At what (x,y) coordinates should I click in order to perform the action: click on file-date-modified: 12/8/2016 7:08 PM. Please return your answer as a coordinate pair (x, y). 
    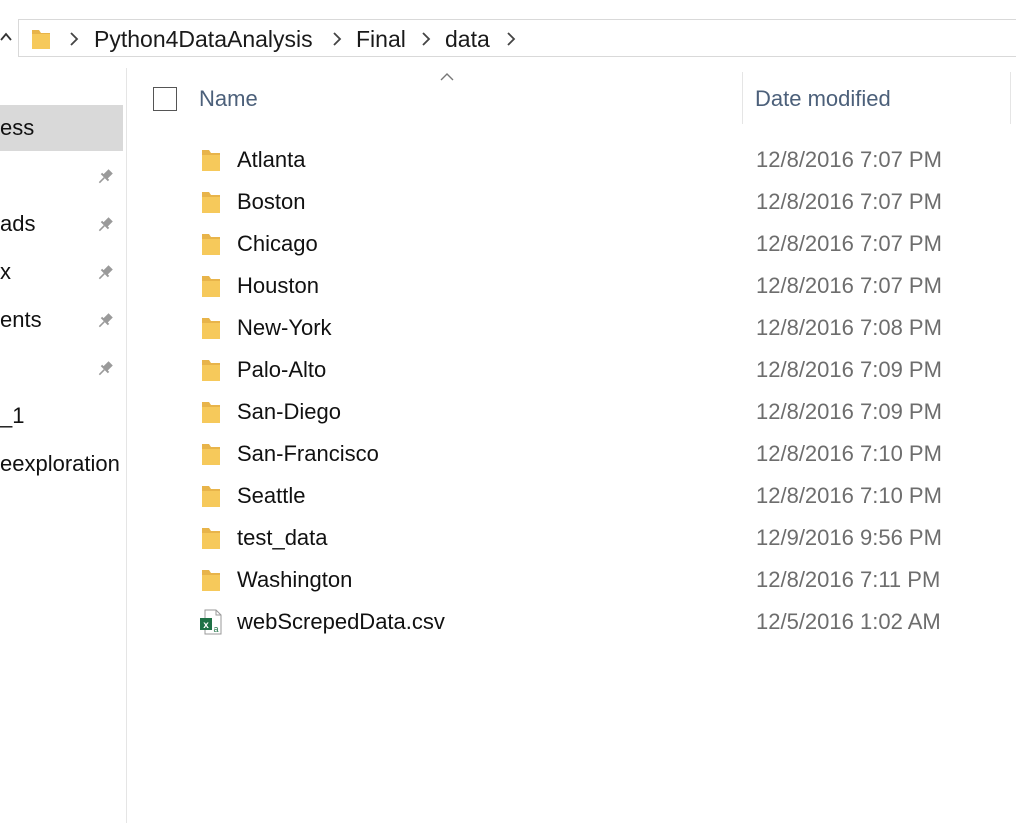
    Looking at the image, I should click on (849, 327).